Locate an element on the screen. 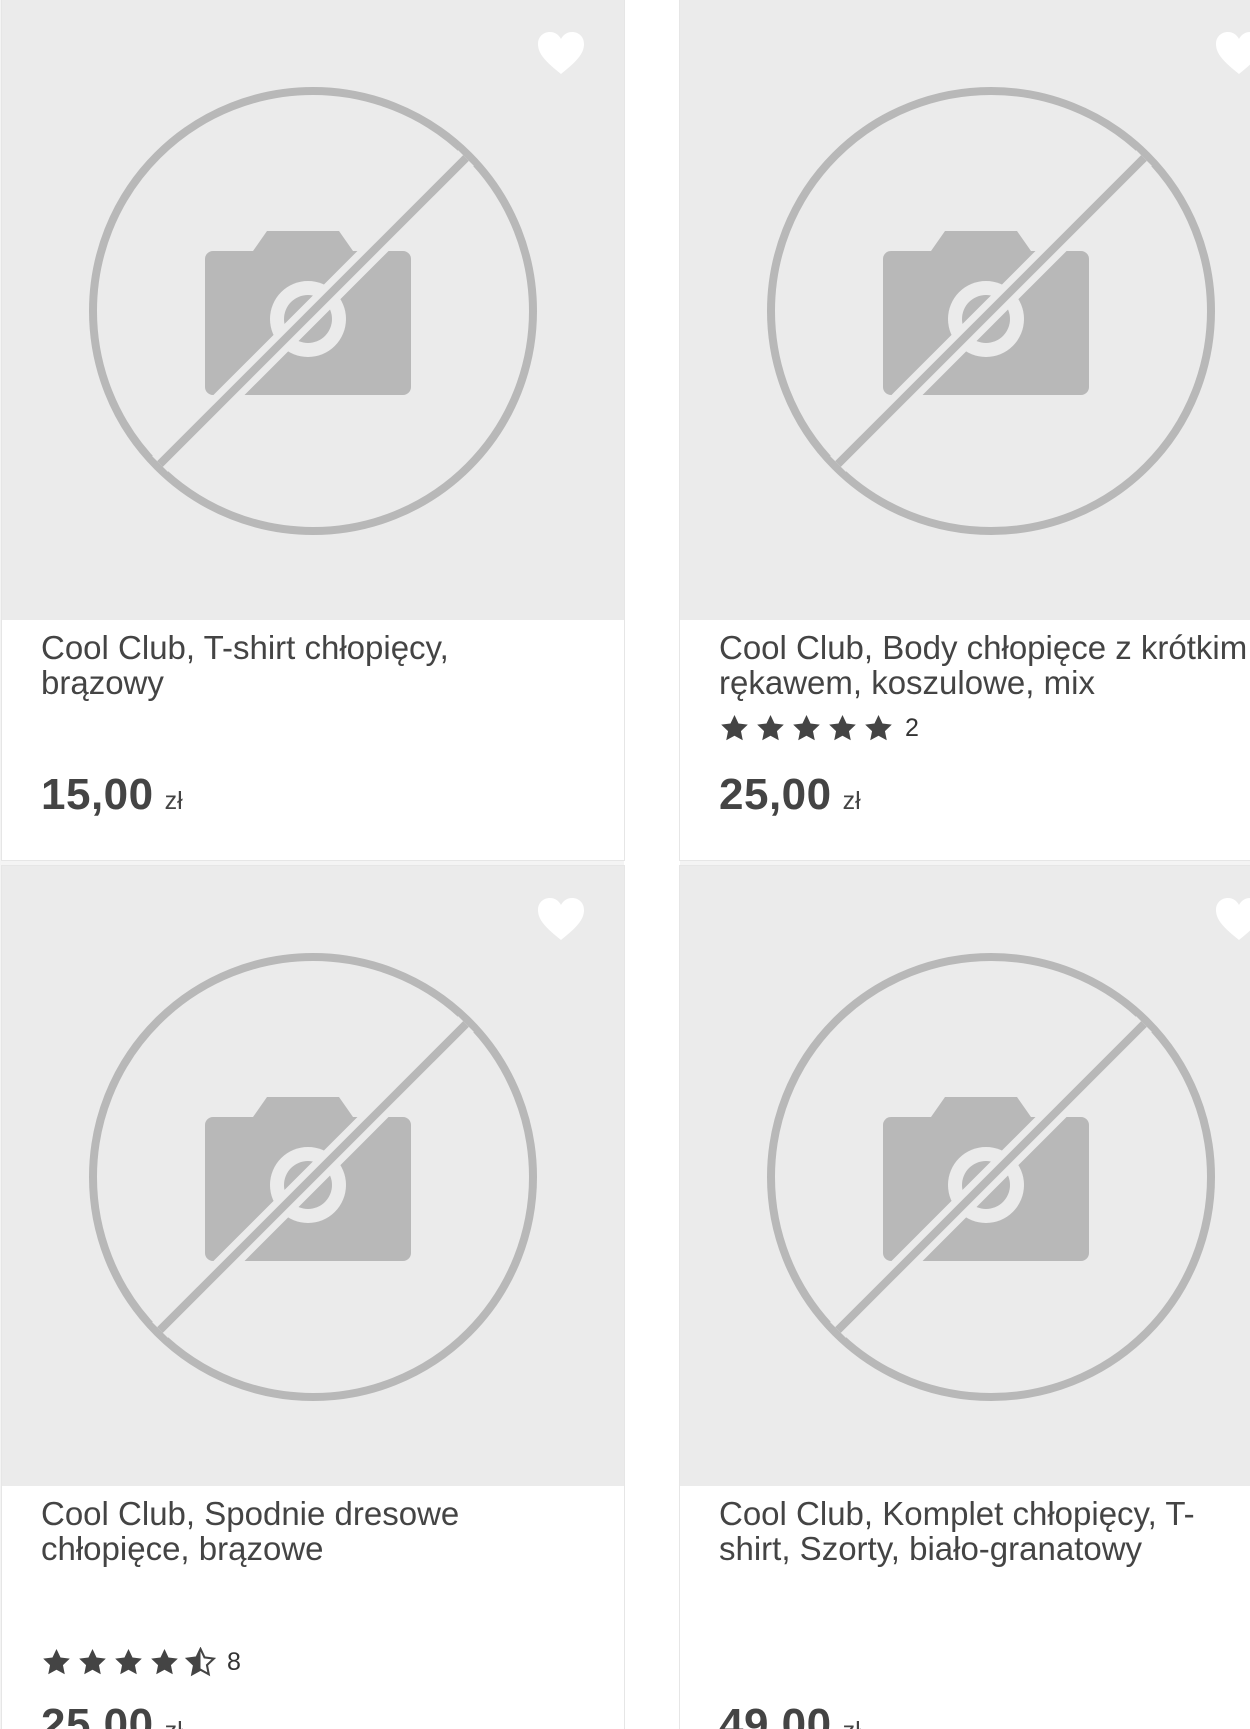  product-title-line: shirt, Szorty, biało-granatowy is located at coordinates (931, 1548).